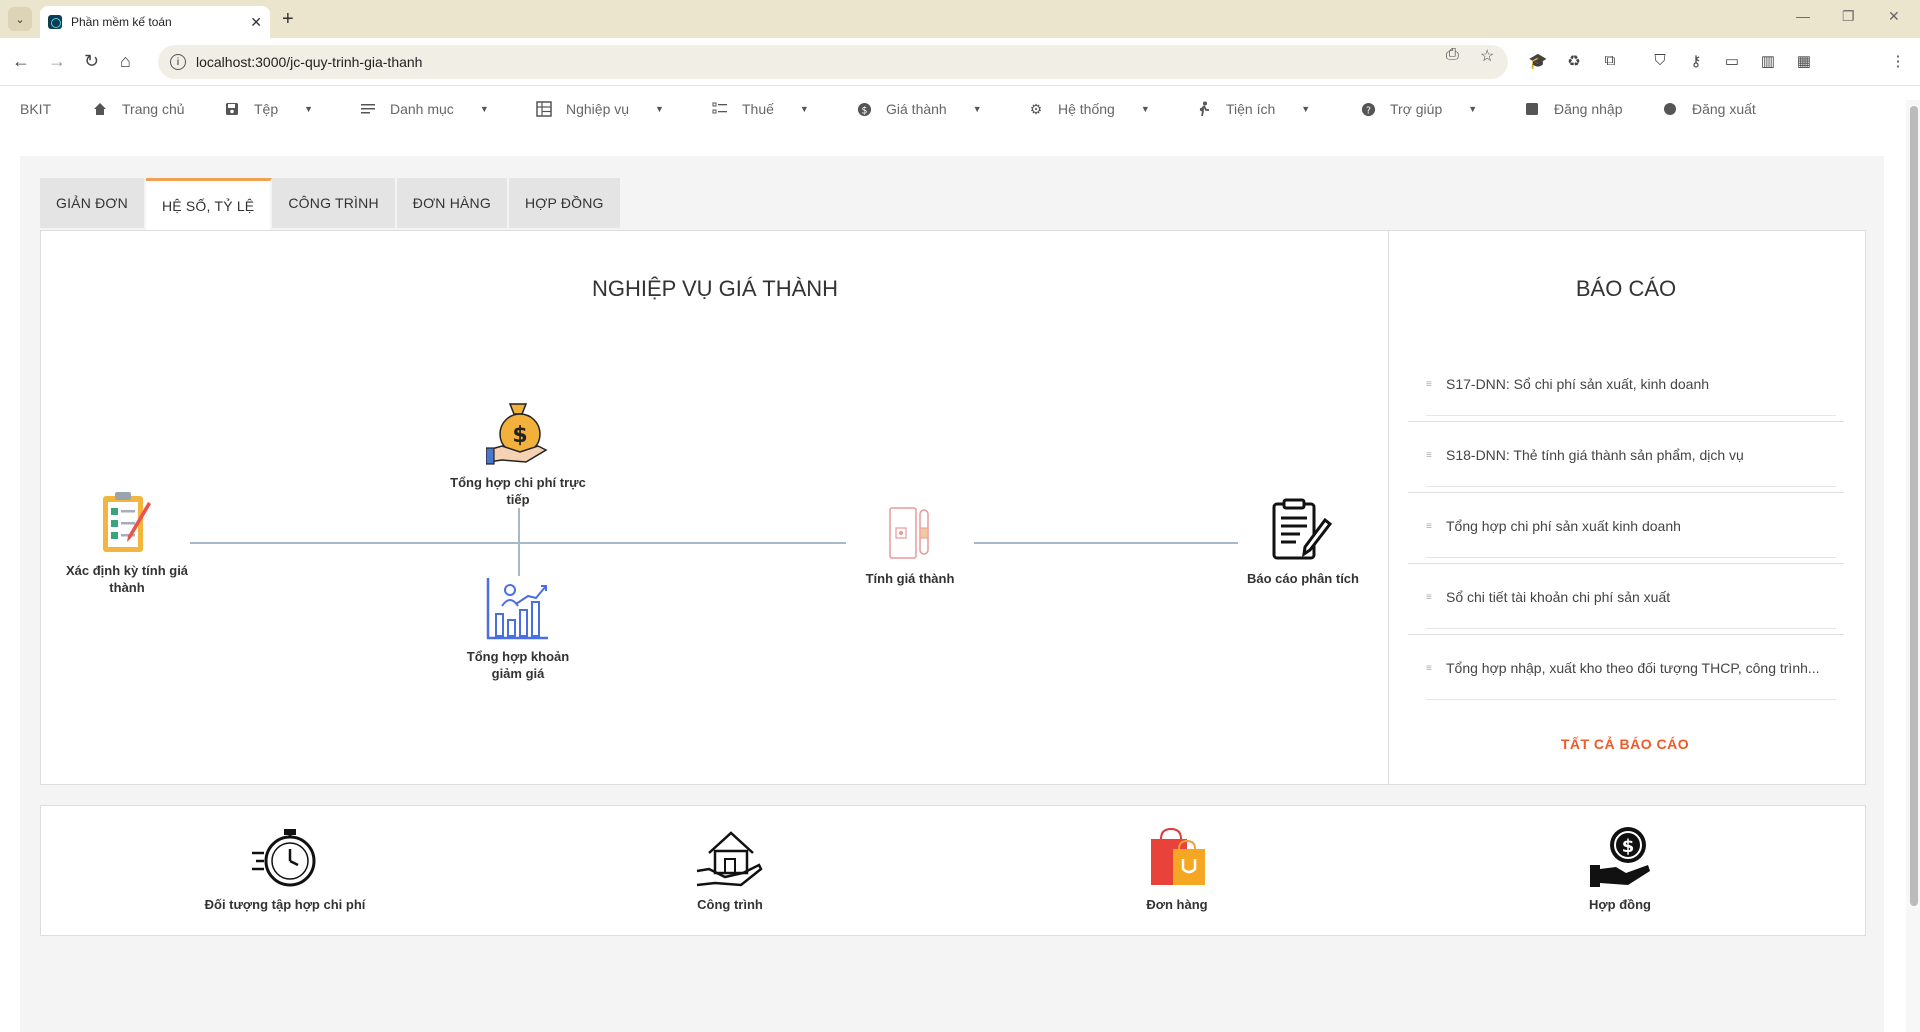  What do you see at coordinates (178, 62) in the screenshot?
I see `site-info-icon: i` at bounding box center [178, 62].